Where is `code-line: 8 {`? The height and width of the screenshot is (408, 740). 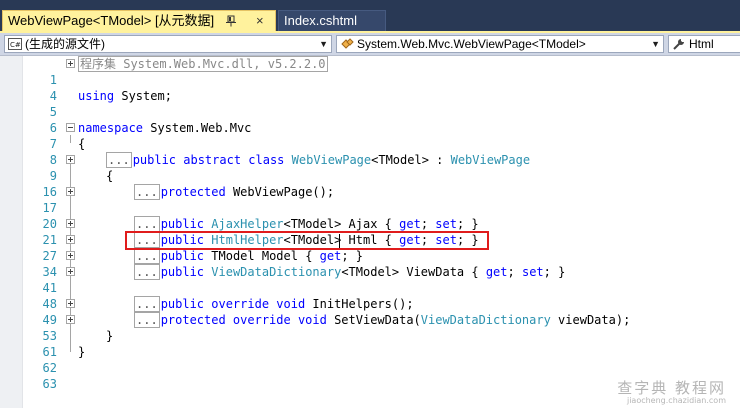
code-line: 8 { is located at coordinates (370, 151).